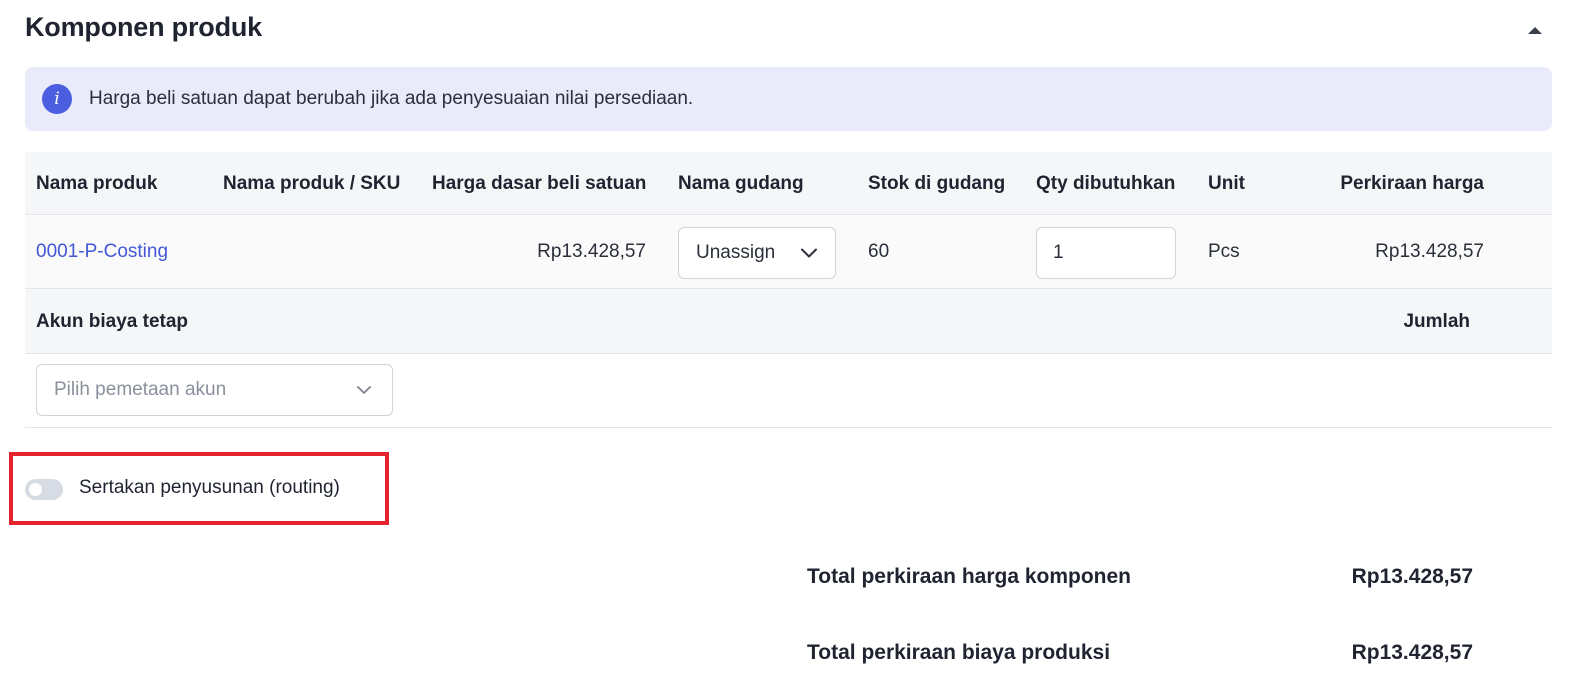 The height and width of the screenshot is (676, 1579). What do you see at coordinates (788, 391) in the screenshot?
I see `fixed-cost-row: Pilih pemetaan akun` at bounding box center [788, 391].